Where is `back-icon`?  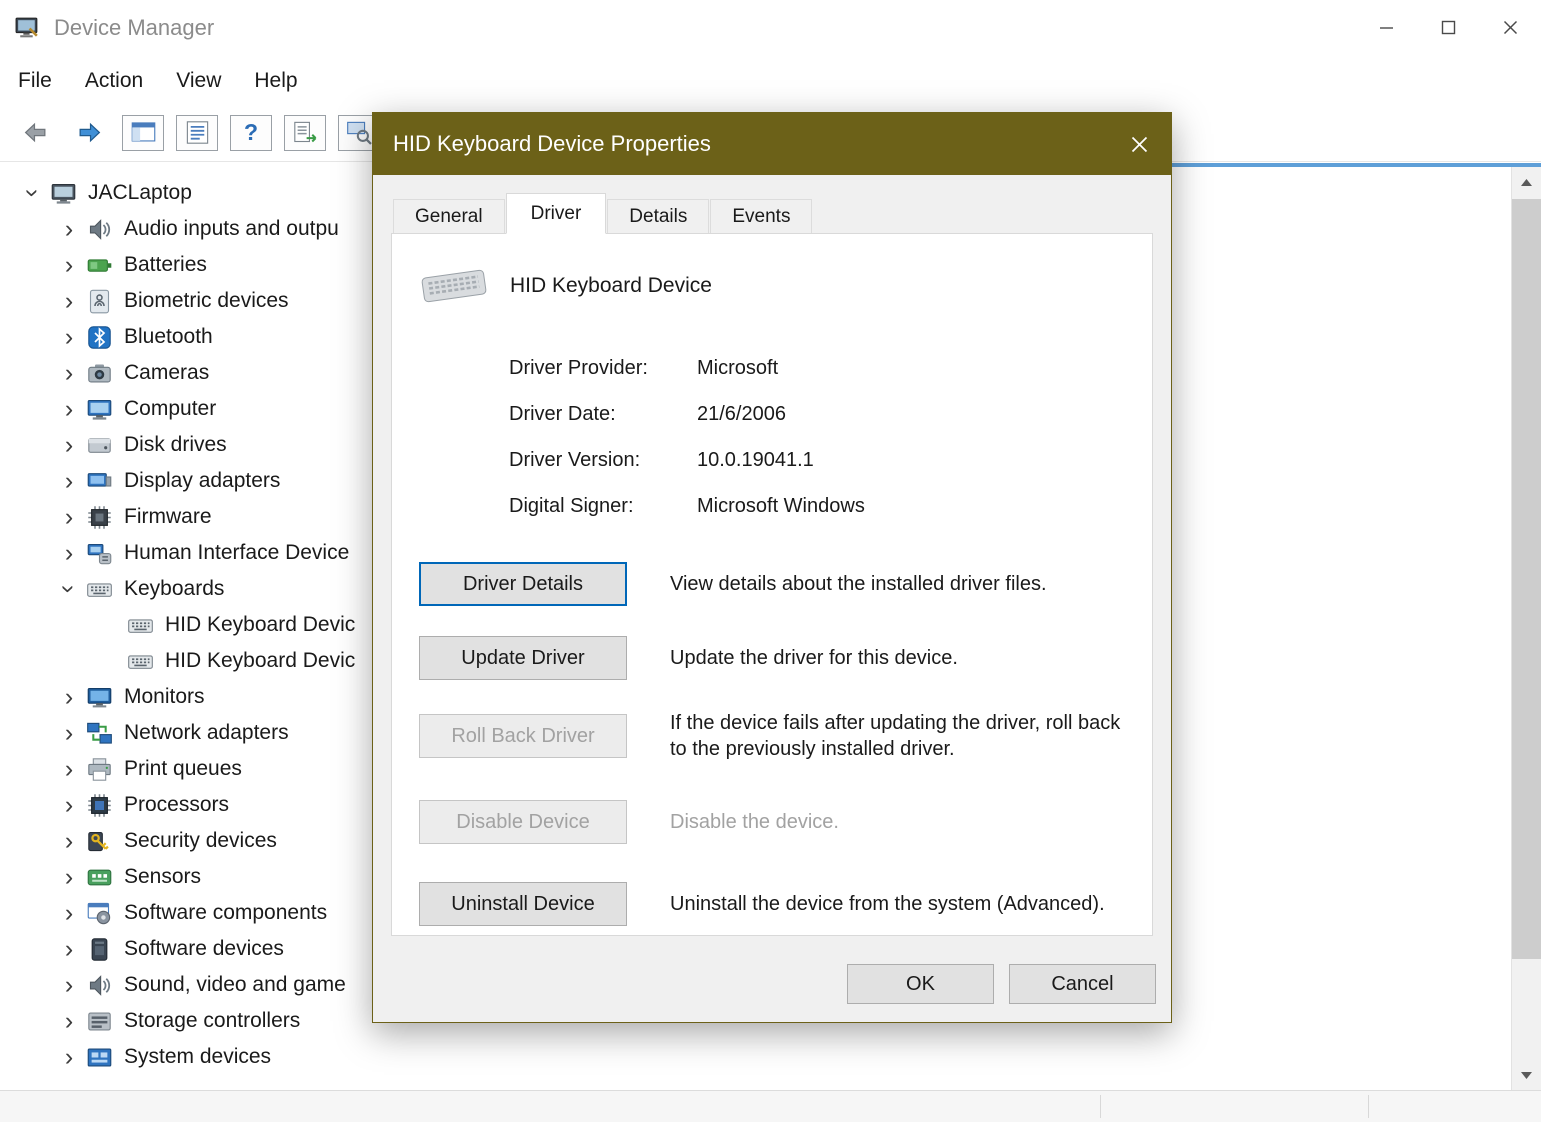 back-icon is located at coordinates (35, 133).